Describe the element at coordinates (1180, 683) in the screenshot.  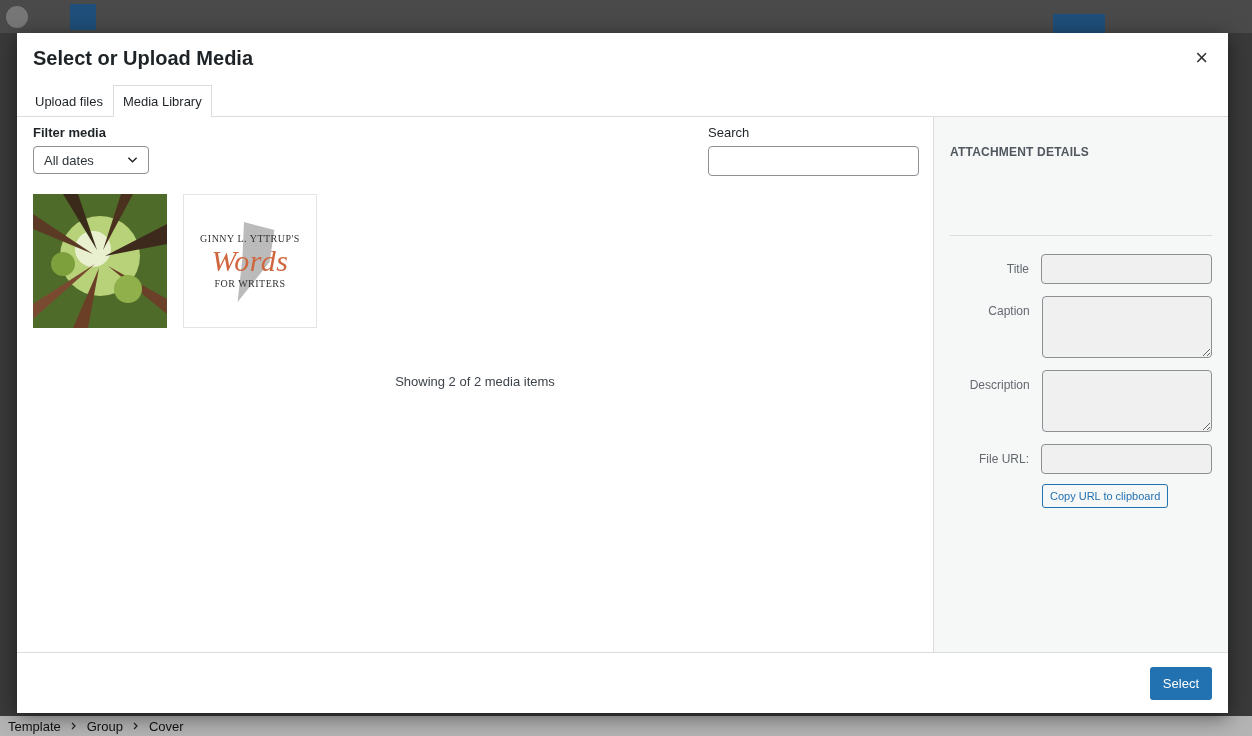
I see `select-button: Select` at that location.